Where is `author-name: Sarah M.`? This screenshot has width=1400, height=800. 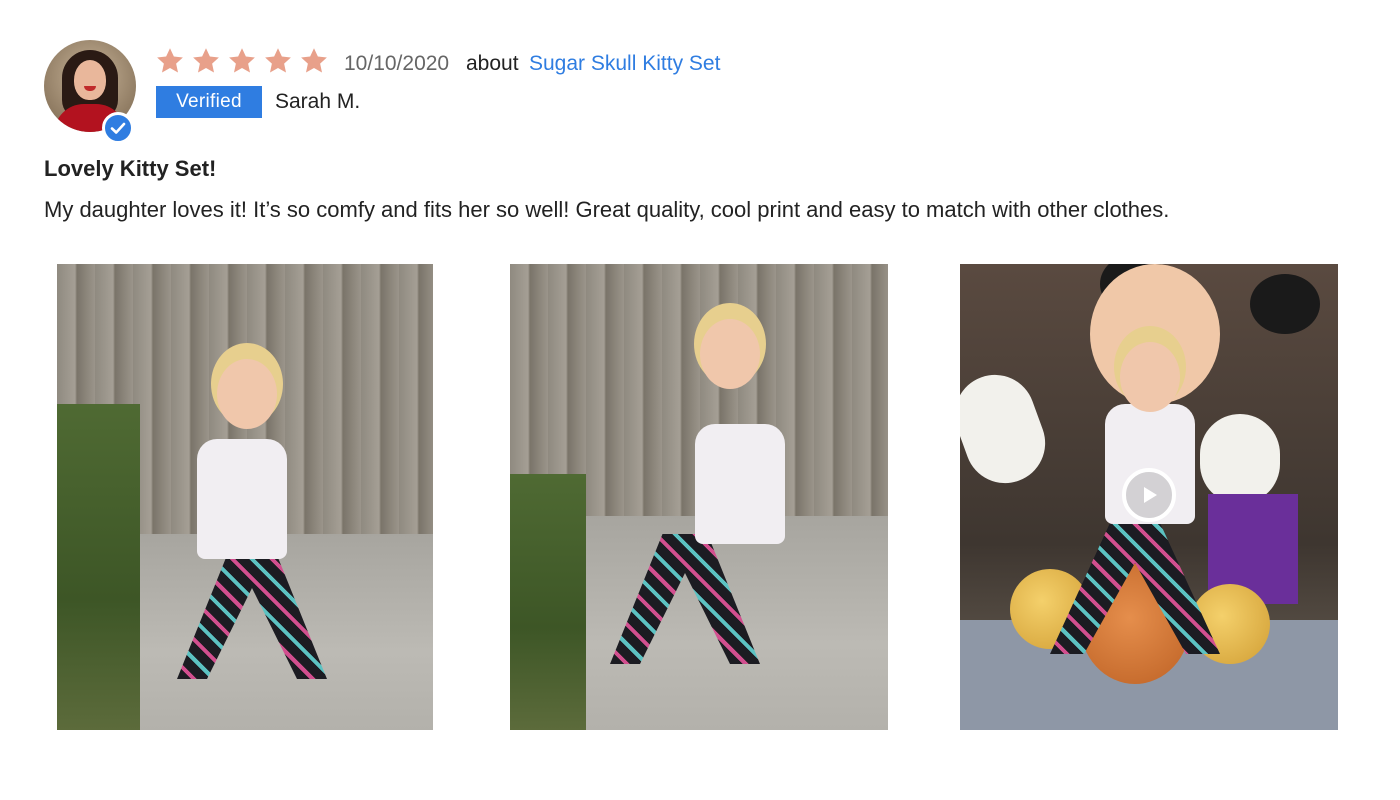
author-name: Sarah M. is located at coordinates (318, 101).